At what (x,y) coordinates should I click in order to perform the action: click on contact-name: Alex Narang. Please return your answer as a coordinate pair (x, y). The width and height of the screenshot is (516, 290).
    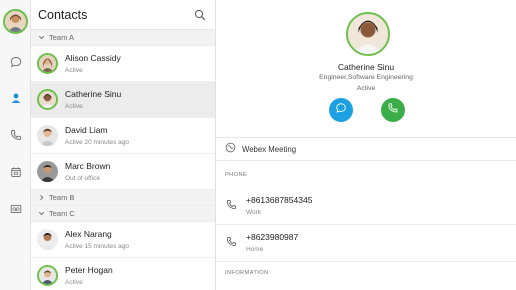
    Looking at the image, I should click on (88, 233).